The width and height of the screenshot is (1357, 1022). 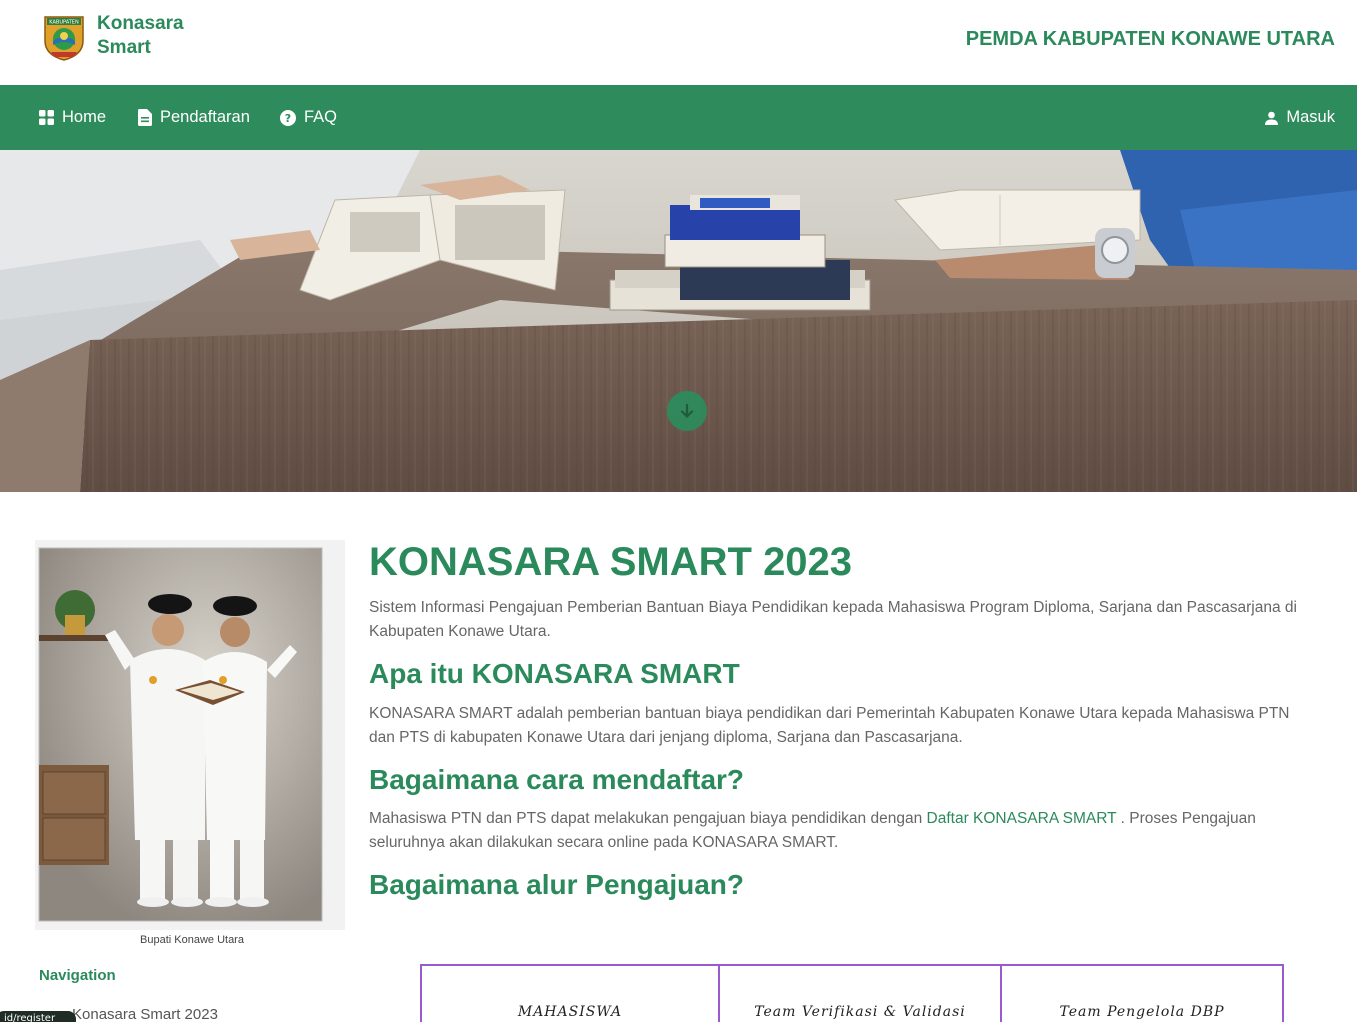 What do you see at coordinates (205, 117) in the screenshot?
I see `nav-pendaftaran-label: Pendaftaran` at bounding box center [205, 117].